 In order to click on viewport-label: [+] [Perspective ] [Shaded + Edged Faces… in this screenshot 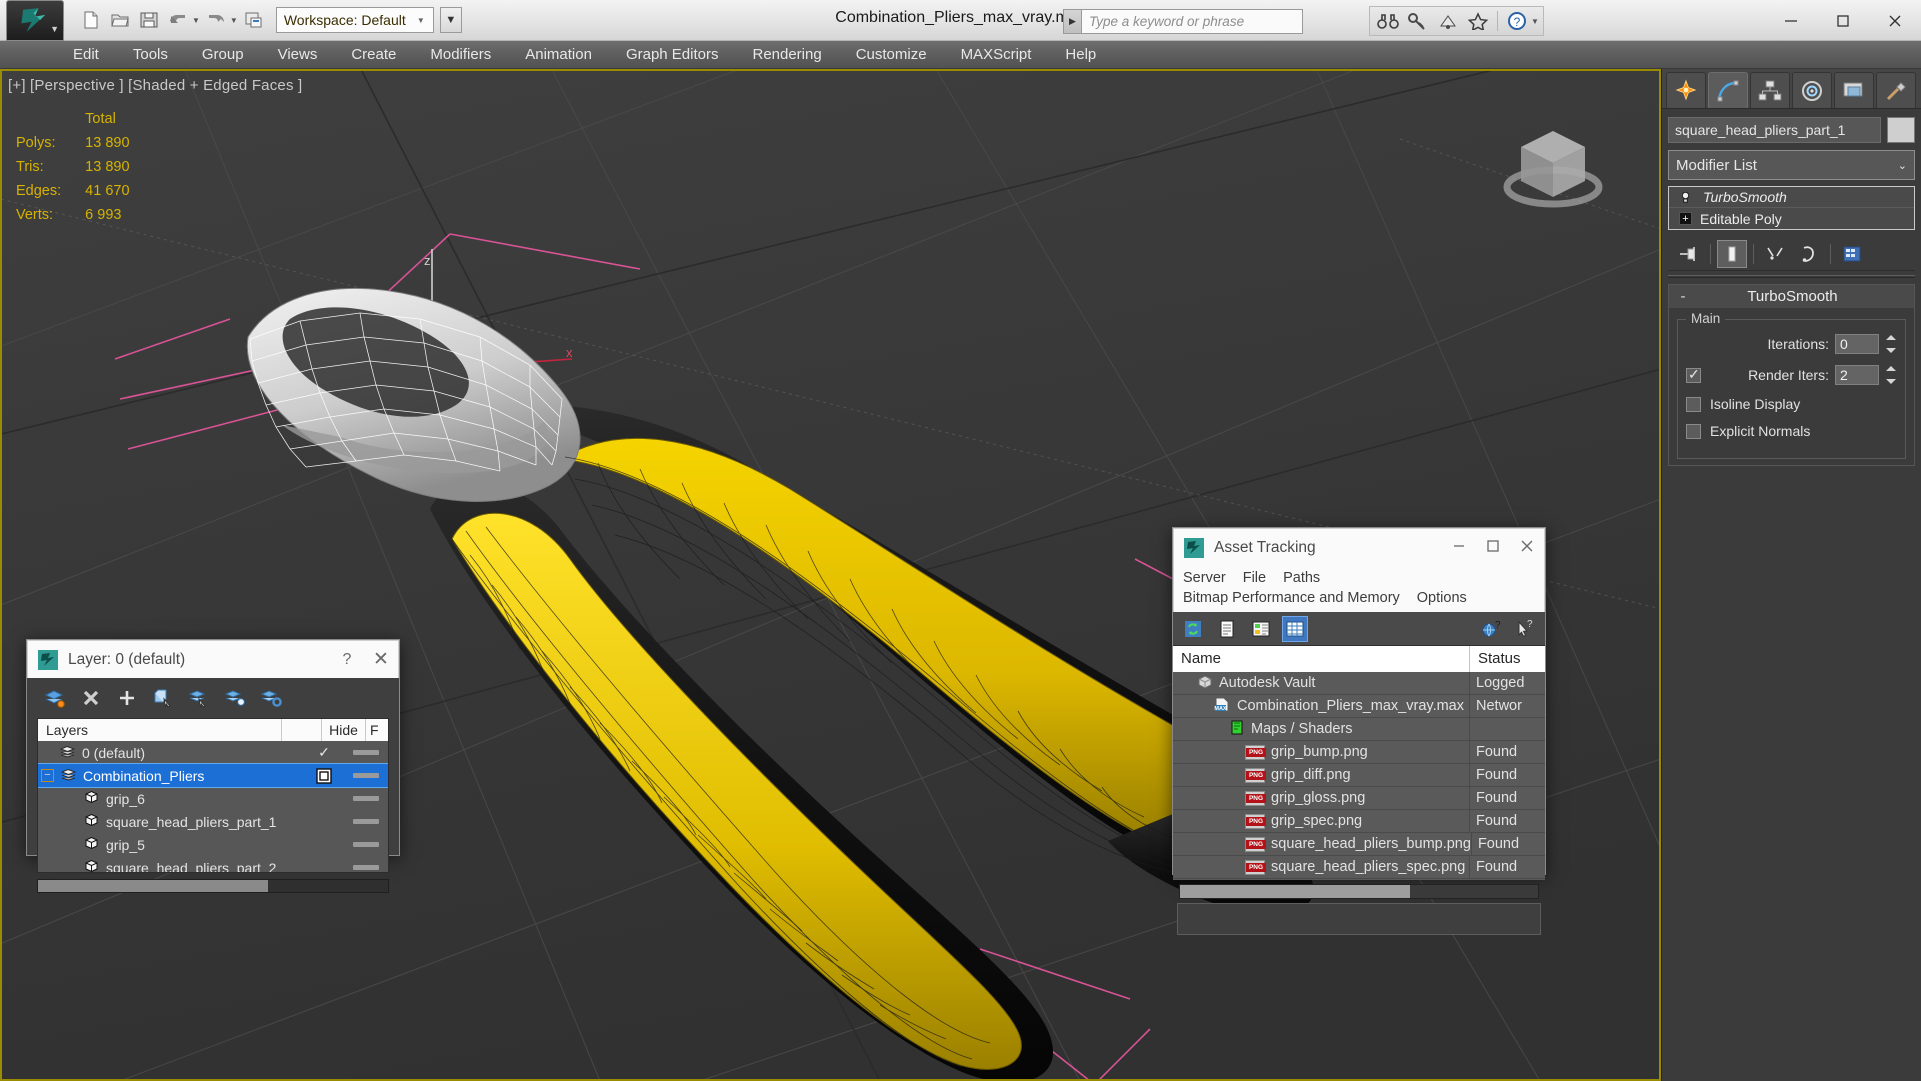, I will do `click(155, 85)`.